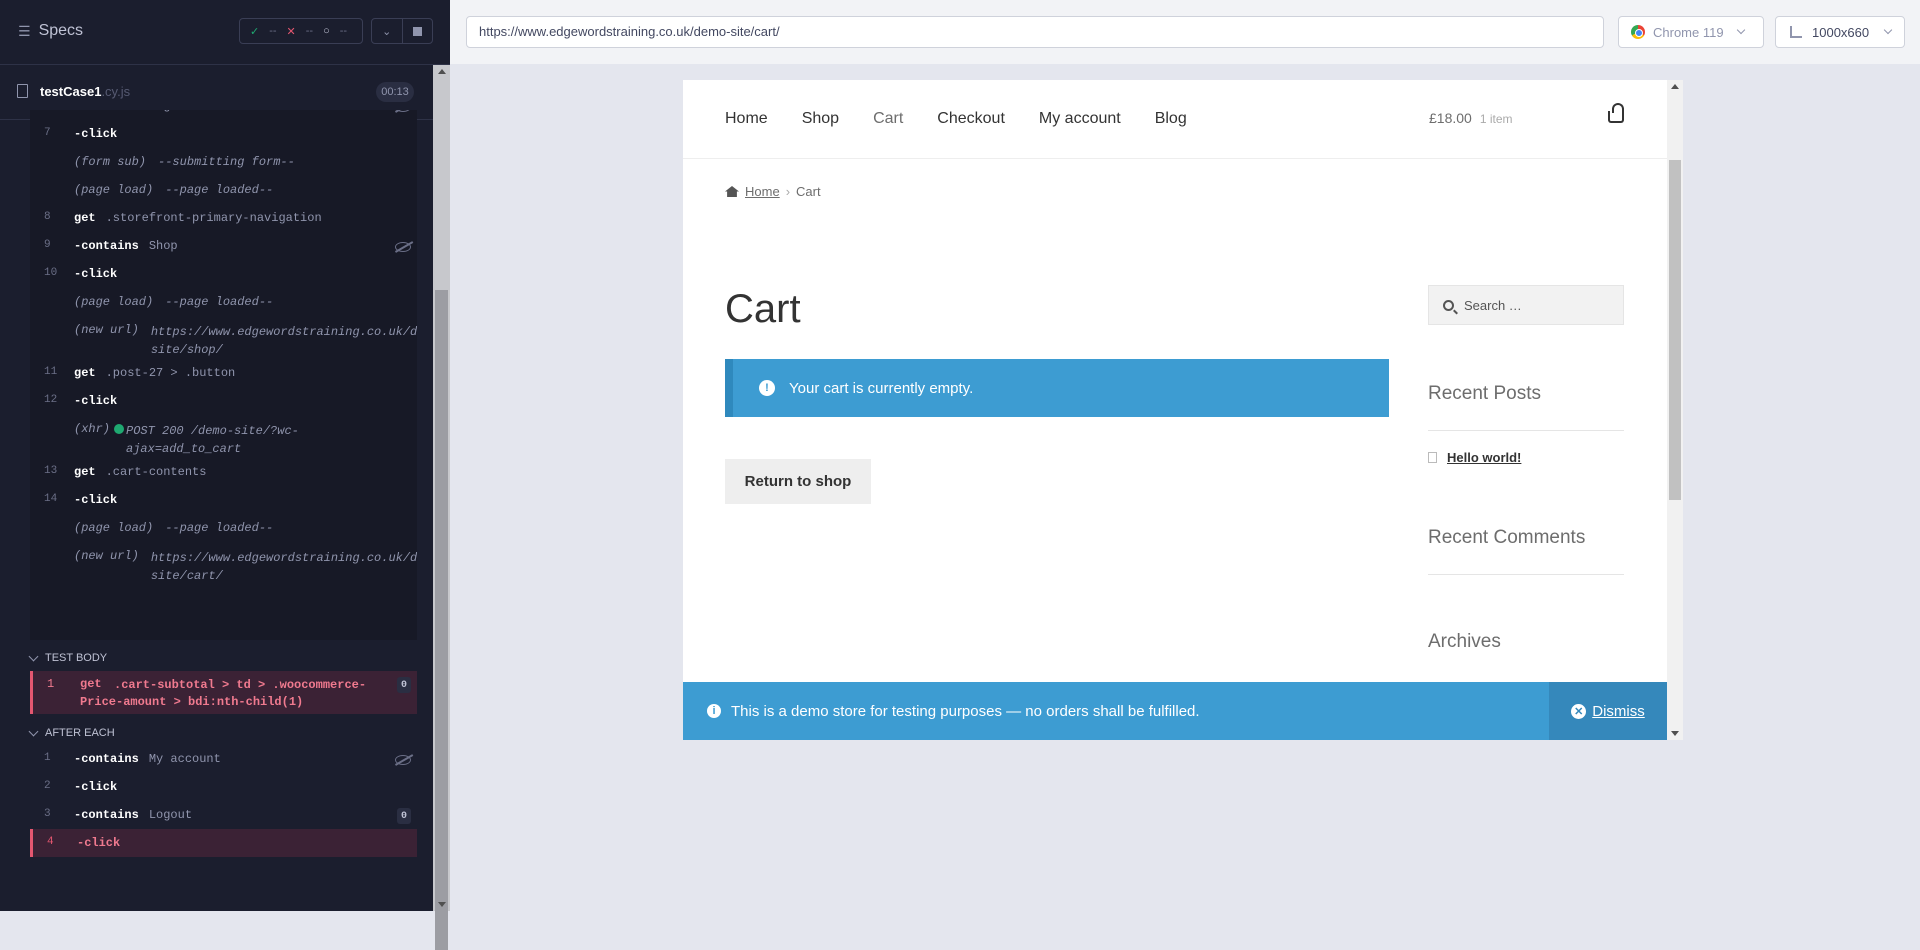  Describe the element at coordinates (85, 91) in the screenshot. I see `spec-file-name: testCase1.cy.js` at that location.